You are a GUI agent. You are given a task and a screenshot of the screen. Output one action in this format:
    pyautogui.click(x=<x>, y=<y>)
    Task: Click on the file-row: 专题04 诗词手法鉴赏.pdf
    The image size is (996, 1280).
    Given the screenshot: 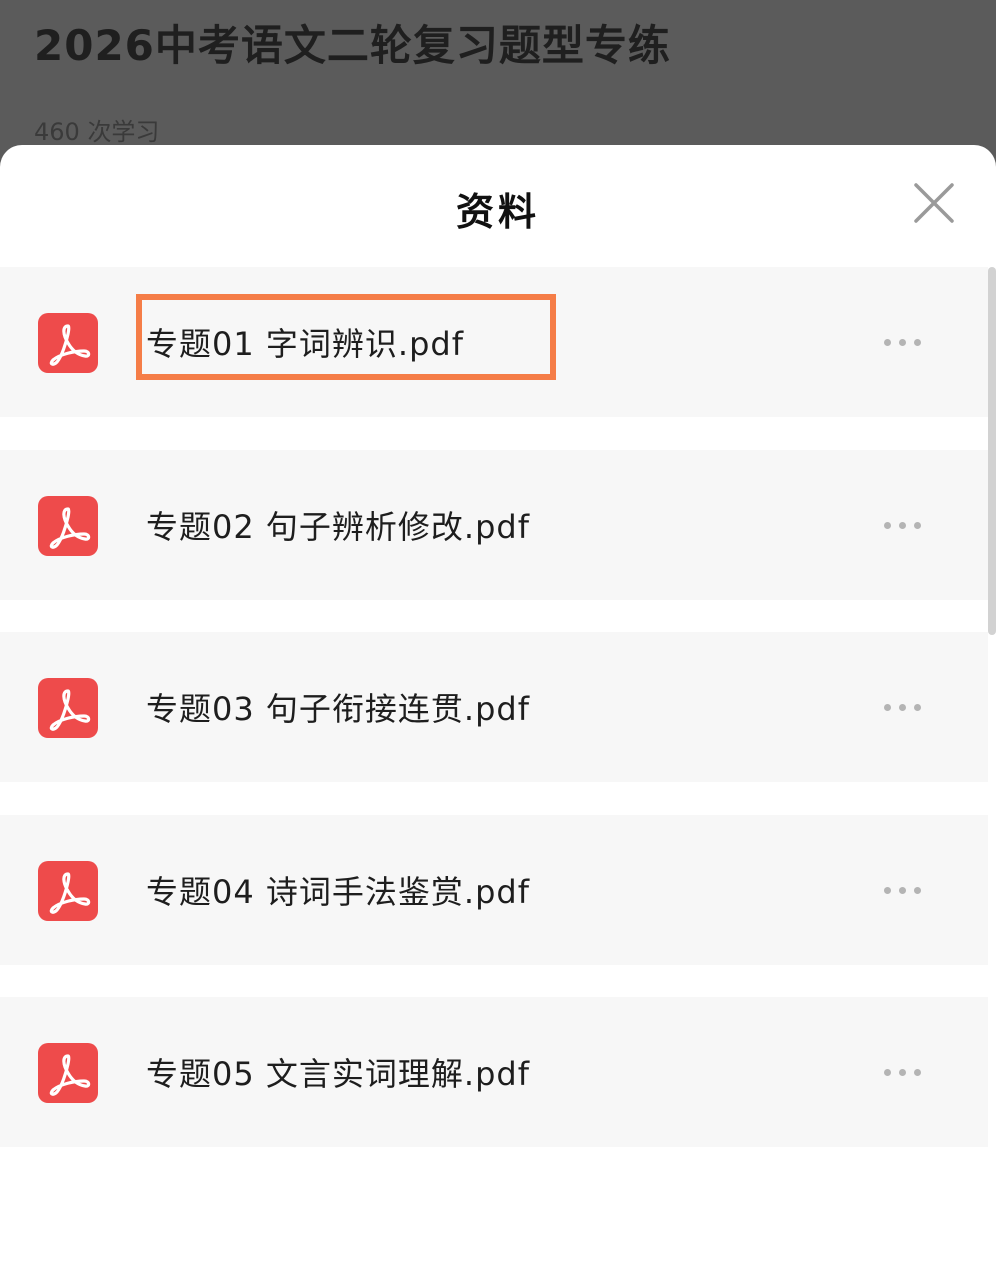 What is the action you would take?
    pyautogui.click(x=494, y=890)
    